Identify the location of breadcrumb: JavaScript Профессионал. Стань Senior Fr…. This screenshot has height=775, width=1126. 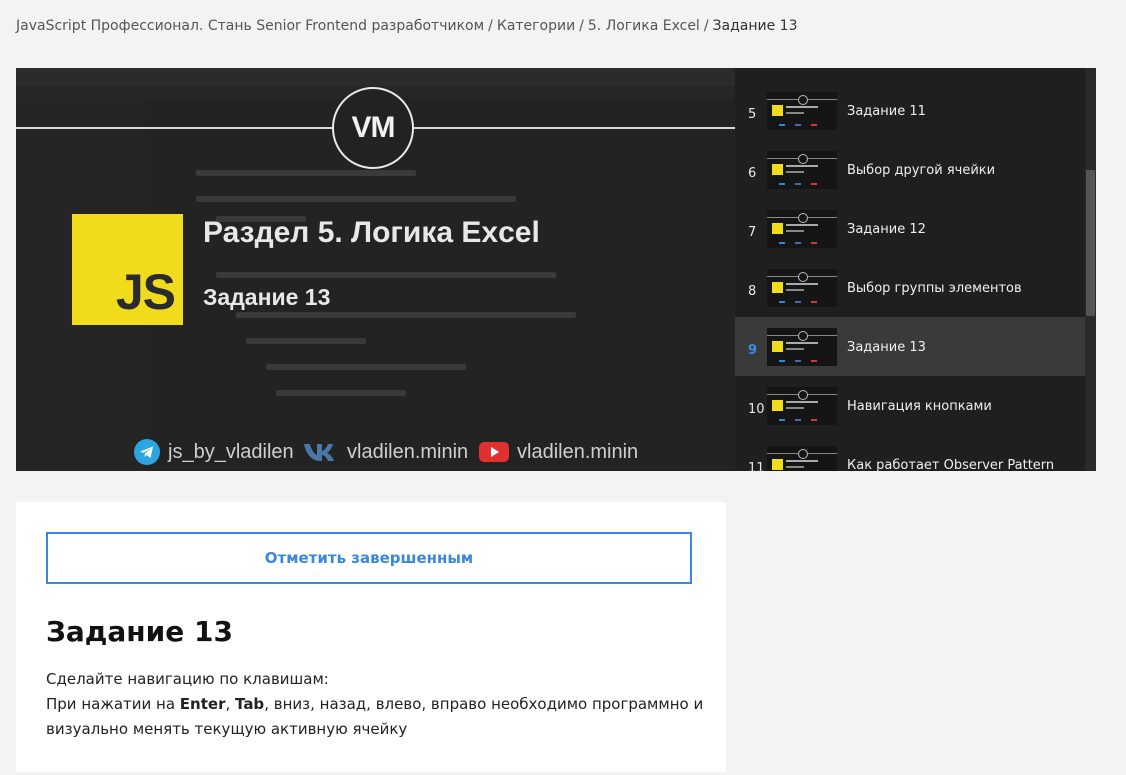
(407, 26).